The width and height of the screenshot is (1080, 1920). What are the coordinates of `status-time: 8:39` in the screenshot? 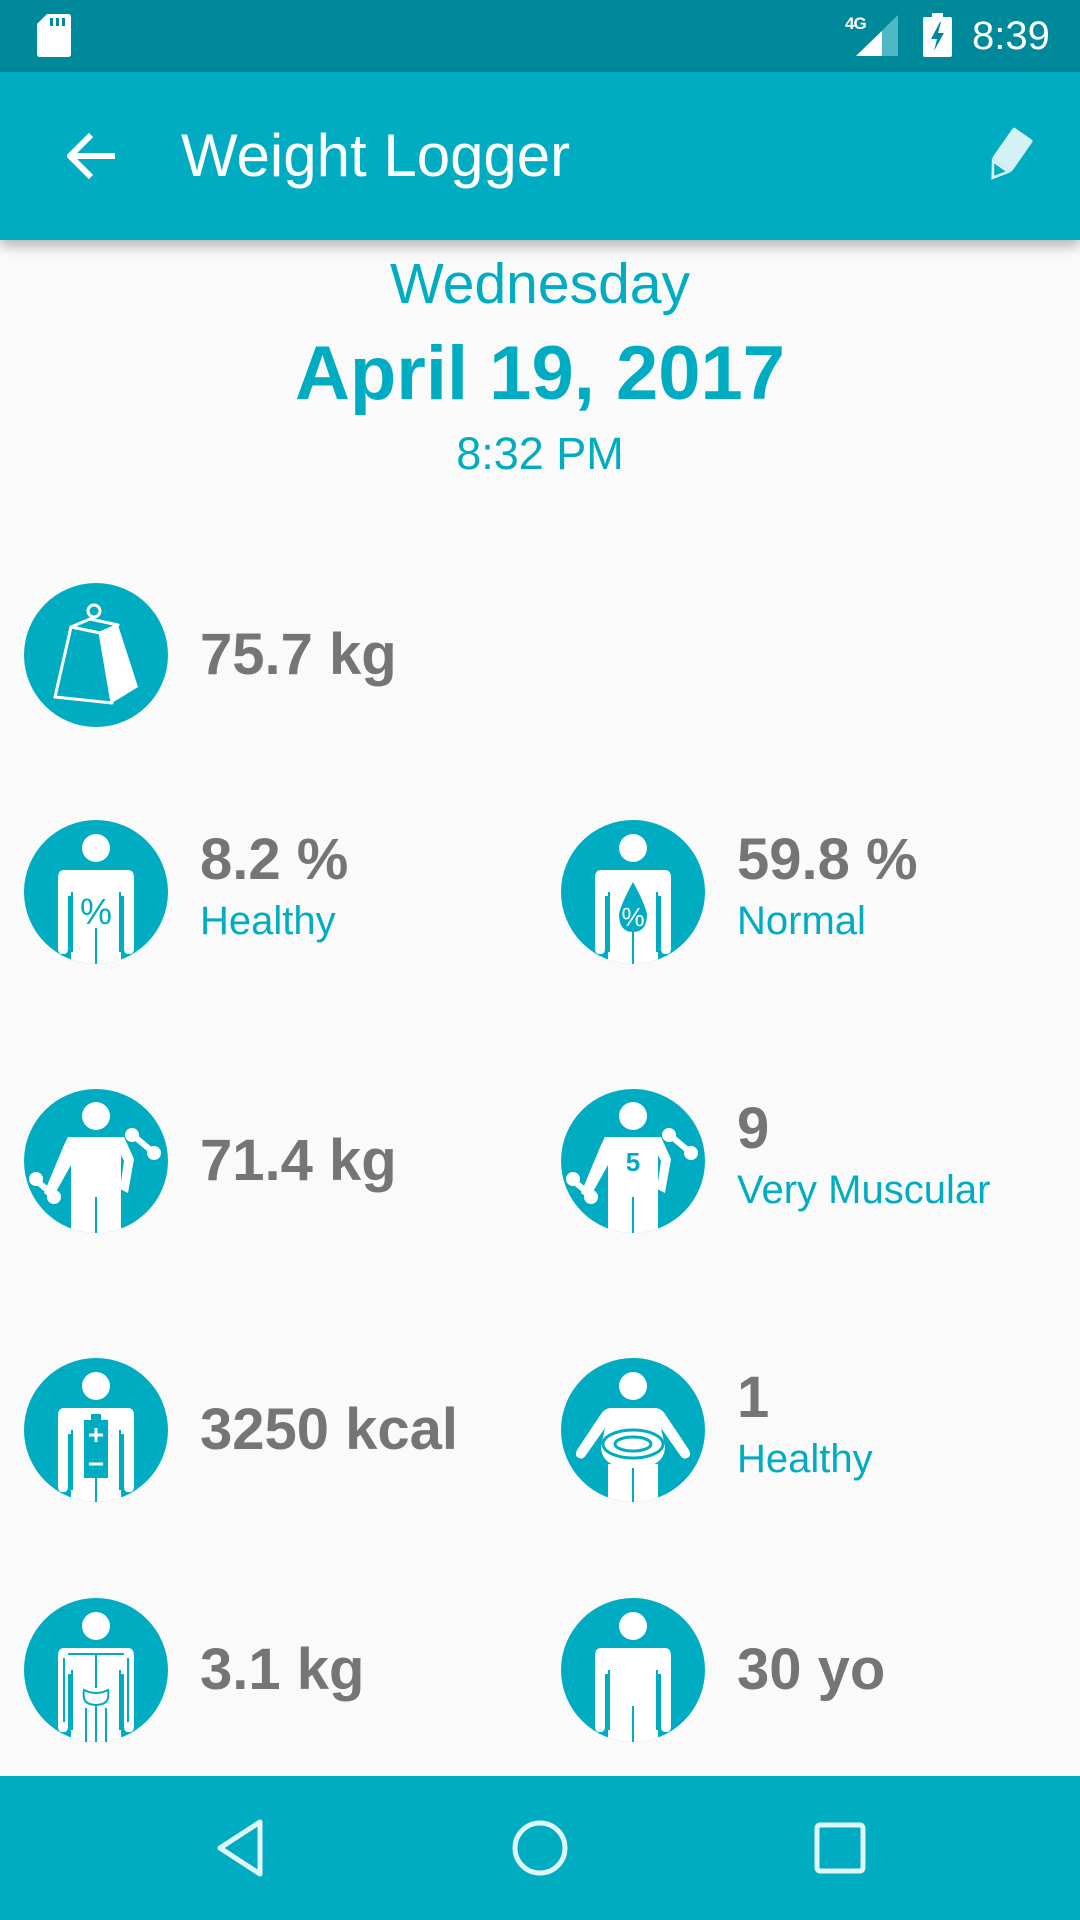 It's located at (1011, 36).